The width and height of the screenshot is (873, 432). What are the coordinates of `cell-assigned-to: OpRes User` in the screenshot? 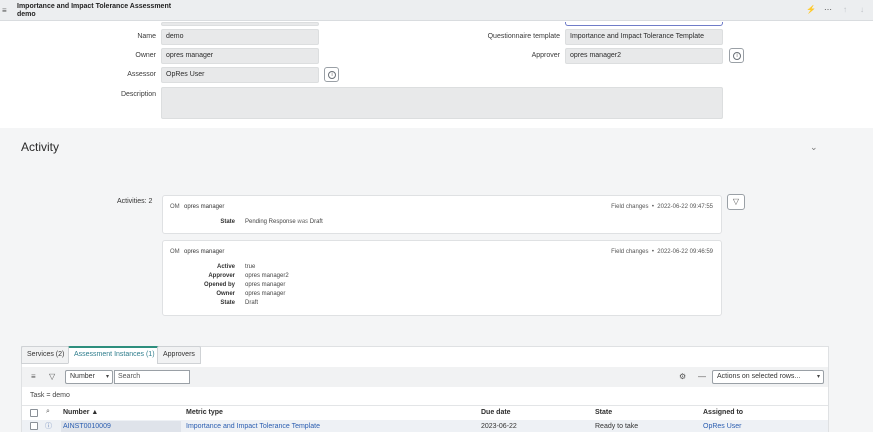 It's located at (722, 426).